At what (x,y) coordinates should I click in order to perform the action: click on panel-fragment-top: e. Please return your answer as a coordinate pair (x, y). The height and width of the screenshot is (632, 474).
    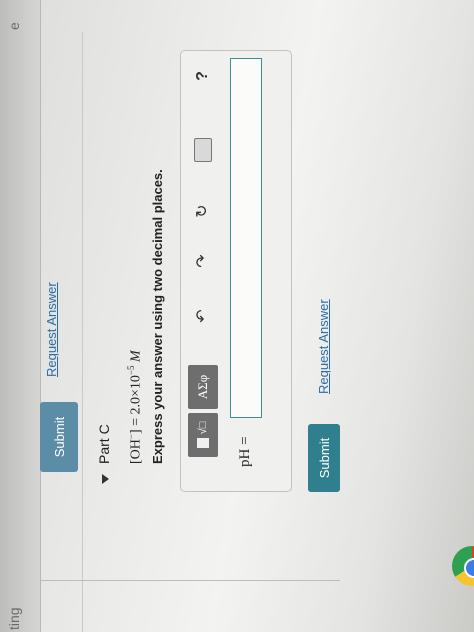
    Looking at the image, I should click on (14, 26).